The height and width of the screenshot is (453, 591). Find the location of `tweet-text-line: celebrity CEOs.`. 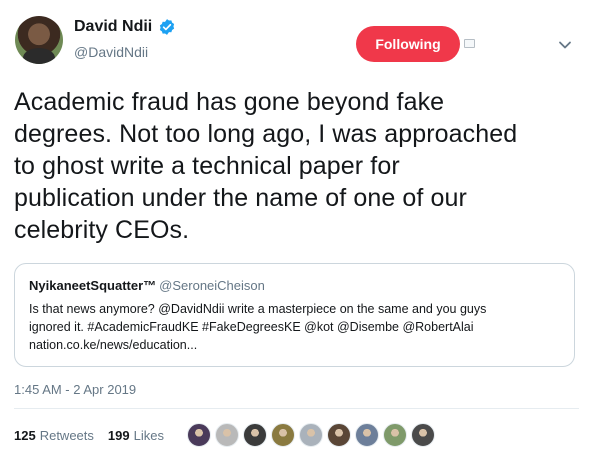

tweet-text-line: celebrity CEOs. is located at coordinates (102, 230).